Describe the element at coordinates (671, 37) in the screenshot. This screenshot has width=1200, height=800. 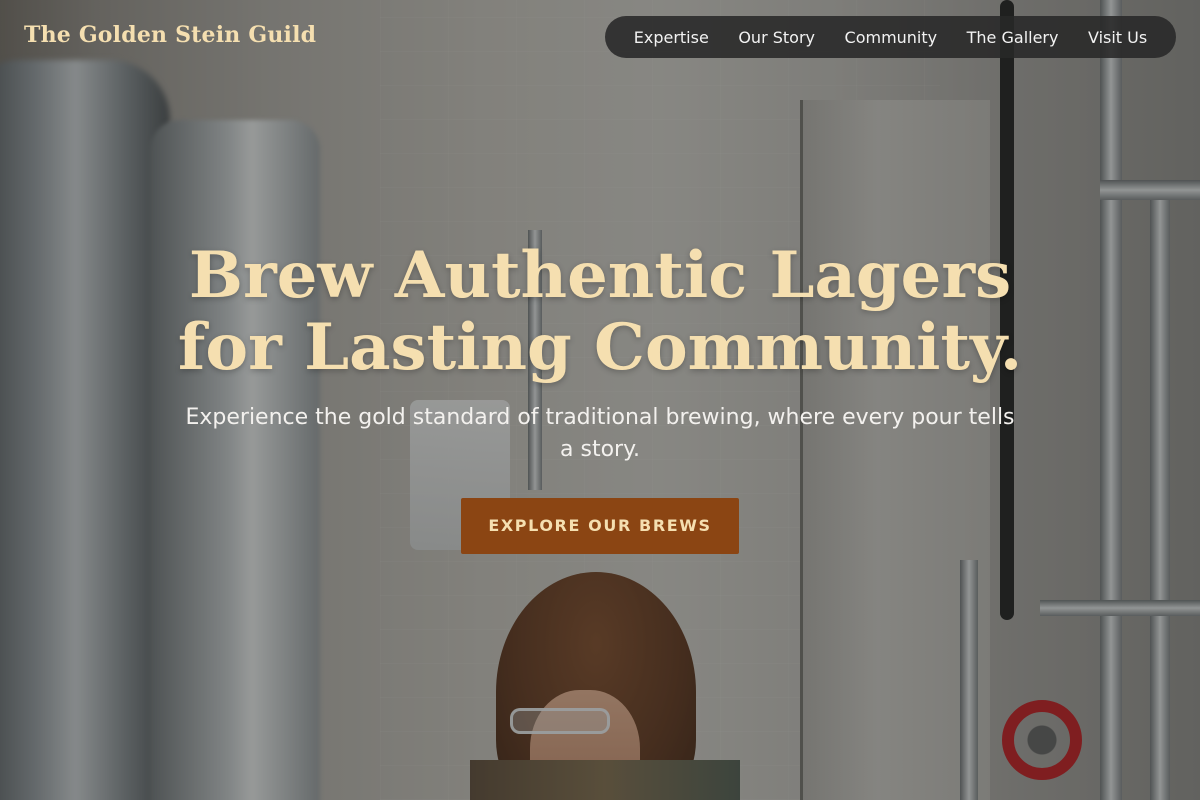
I see `nav-link-expertise: Expertise` at that location.